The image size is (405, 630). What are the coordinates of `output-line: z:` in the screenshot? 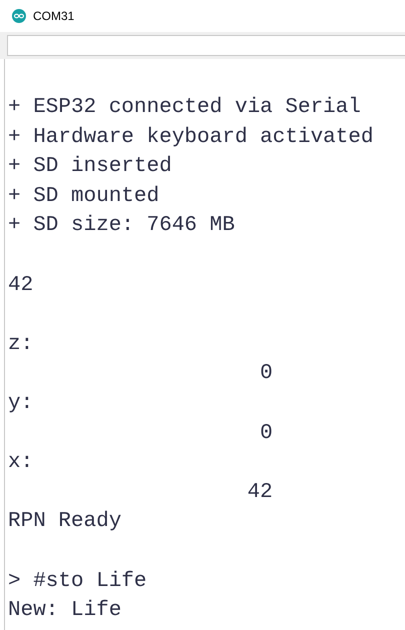 It's located at (21, 345).